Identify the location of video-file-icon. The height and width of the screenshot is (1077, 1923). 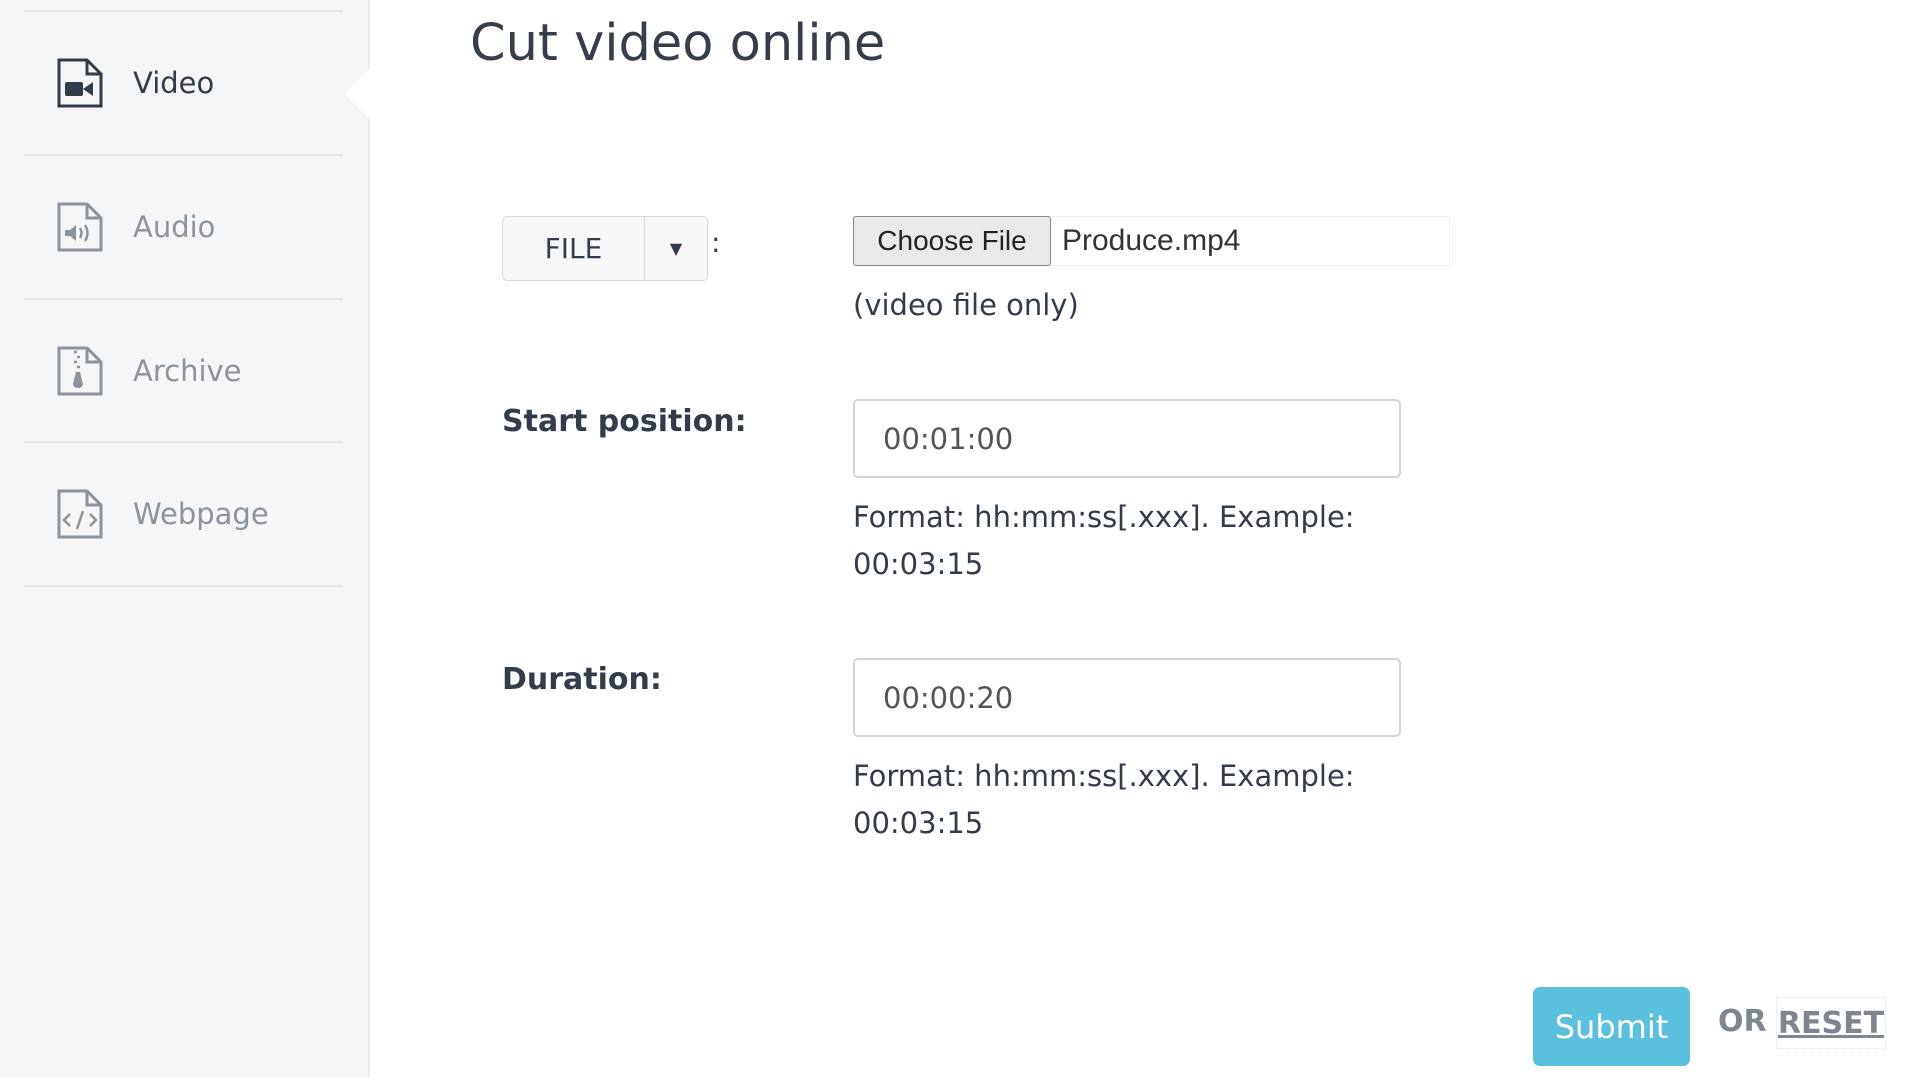
(80, 83).